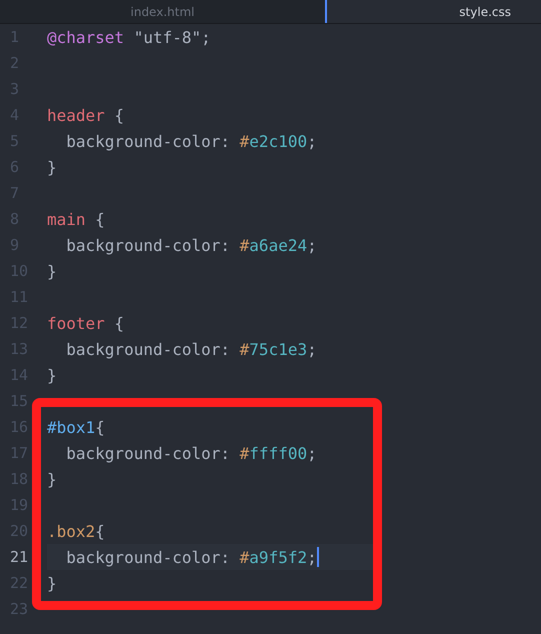 The image size is (541, 634). I want to click on code-line: background-color: #ffff00;, so click(191, 453).